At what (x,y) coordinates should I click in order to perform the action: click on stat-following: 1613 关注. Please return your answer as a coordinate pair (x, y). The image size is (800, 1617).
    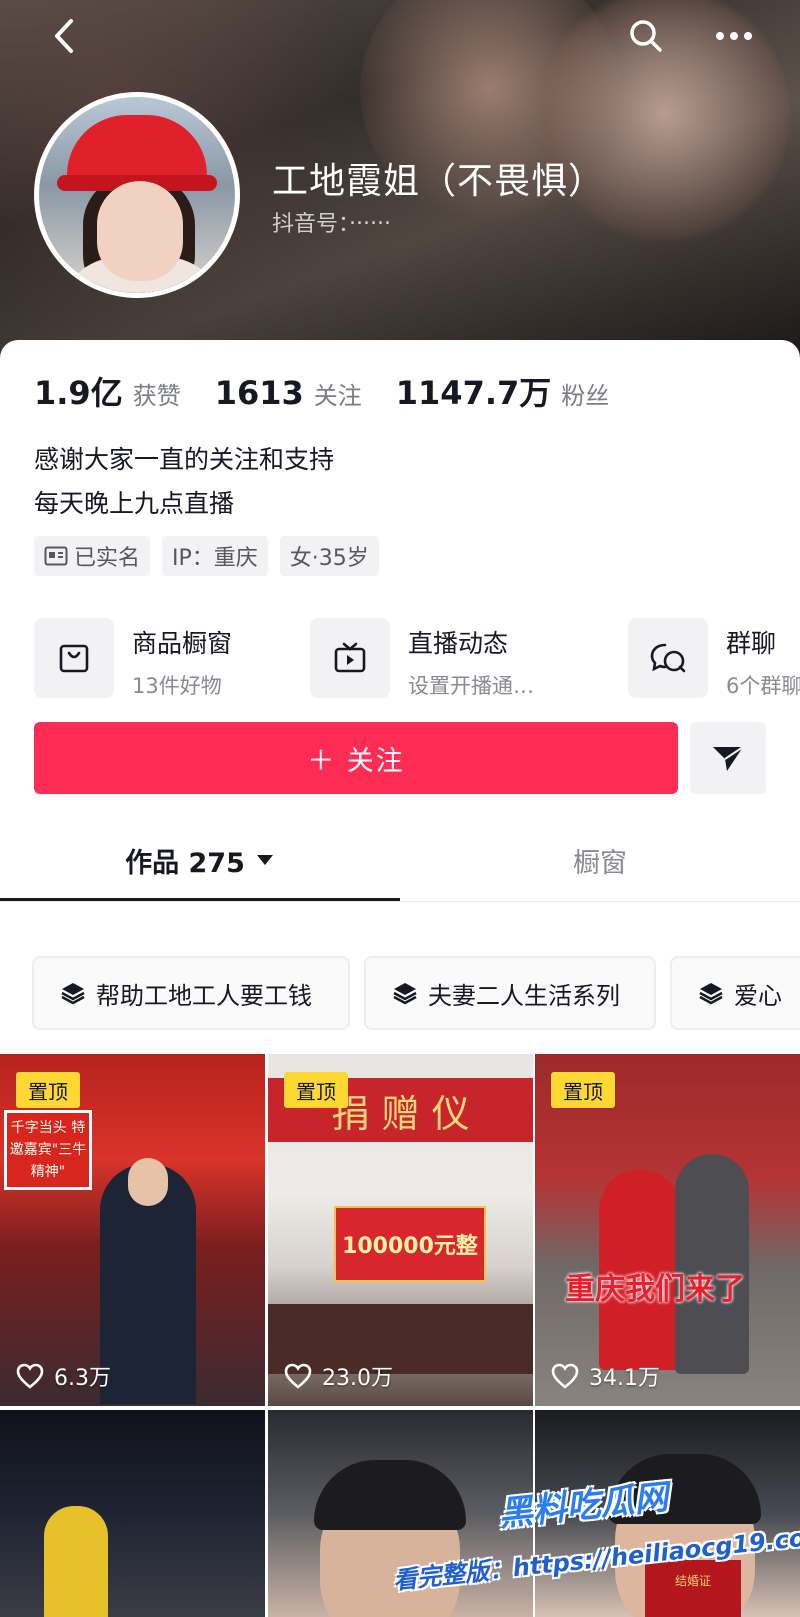
    Looking at the image, I should click on (288, 393).